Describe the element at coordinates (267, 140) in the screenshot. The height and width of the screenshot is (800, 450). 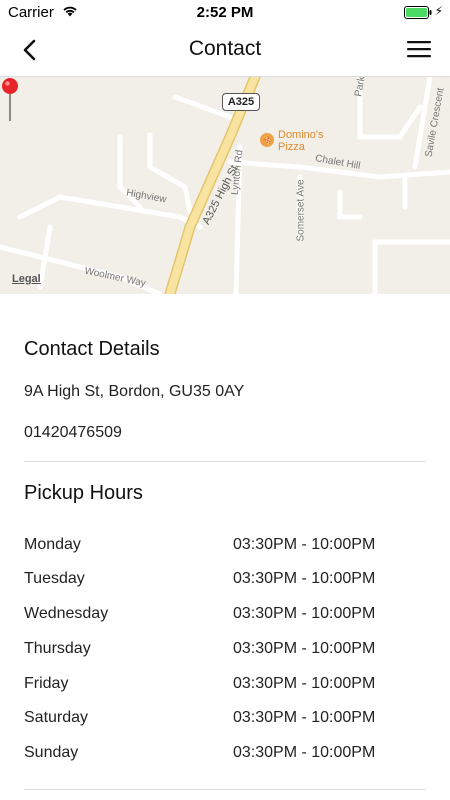
I see `pizza-poi-icon: 🍕` at that location.